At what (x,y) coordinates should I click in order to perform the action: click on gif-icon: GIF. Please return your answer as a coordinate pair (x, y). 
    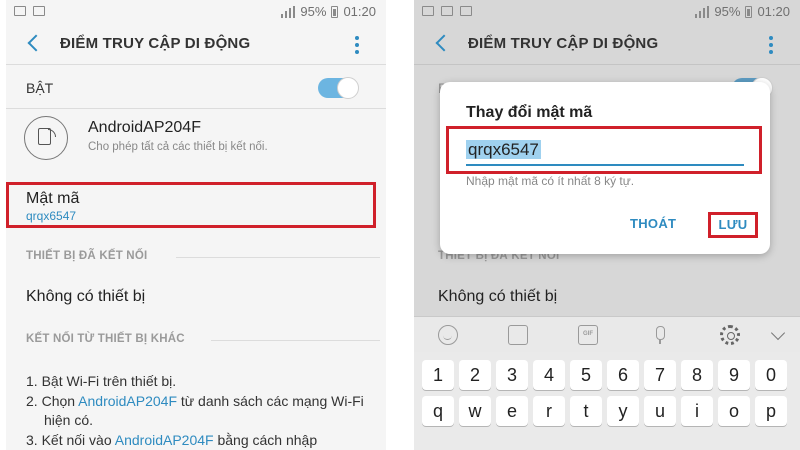
    Looking at the image, I should click on (588, 335).